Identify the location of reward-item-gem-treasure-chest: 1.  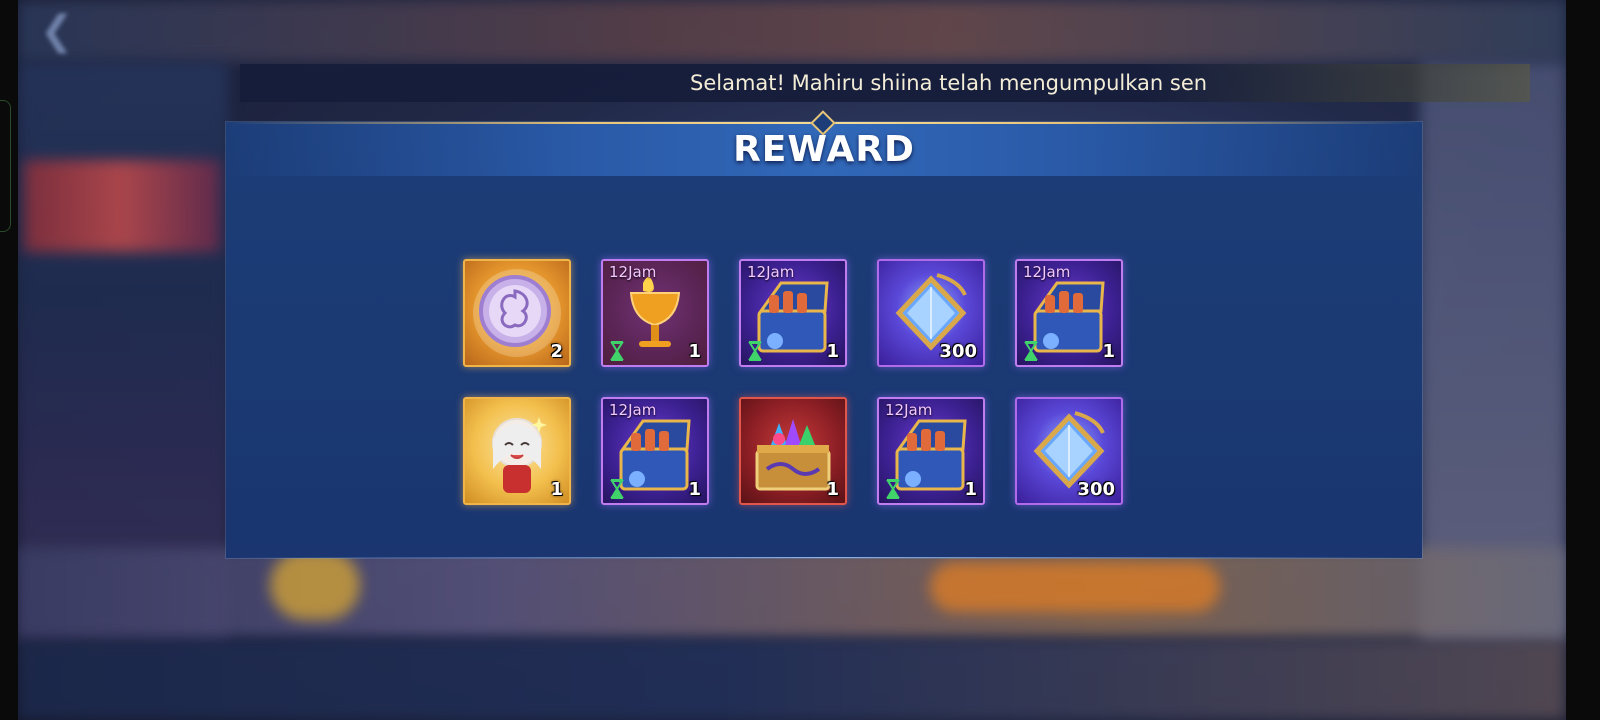
(793, 451).